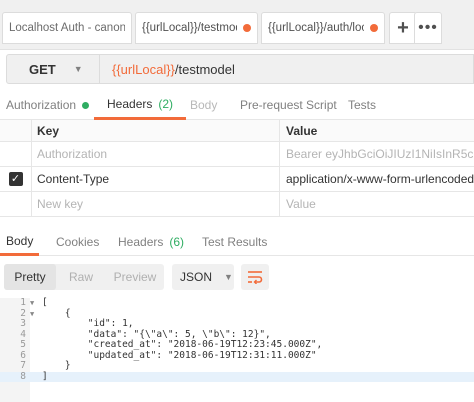 The width and height of the screenshot is (474, 402). I want to click on code-line: 7 }, so click(237, 366).